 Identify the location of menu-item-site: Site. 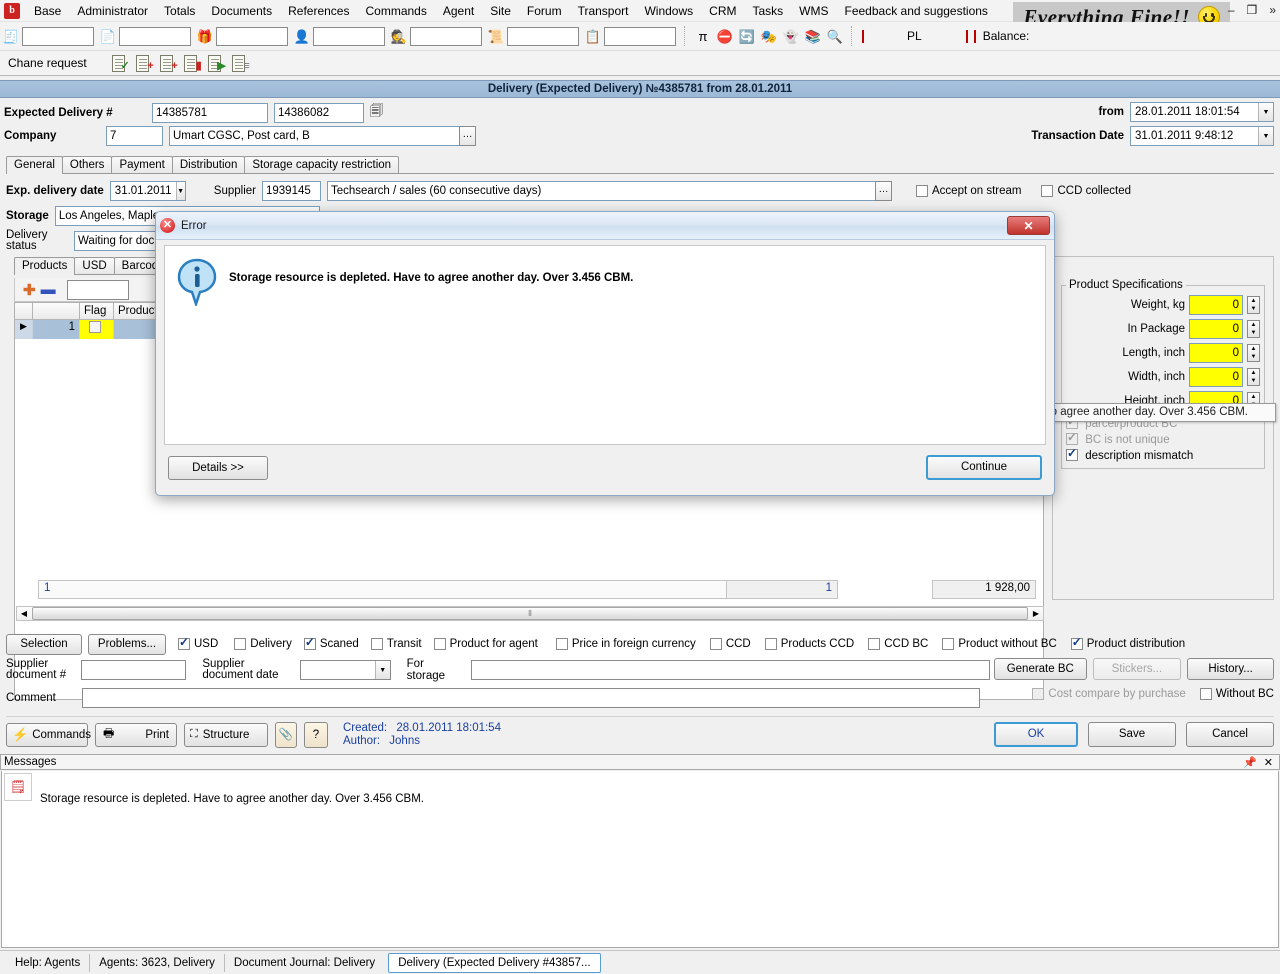
(500, 11).